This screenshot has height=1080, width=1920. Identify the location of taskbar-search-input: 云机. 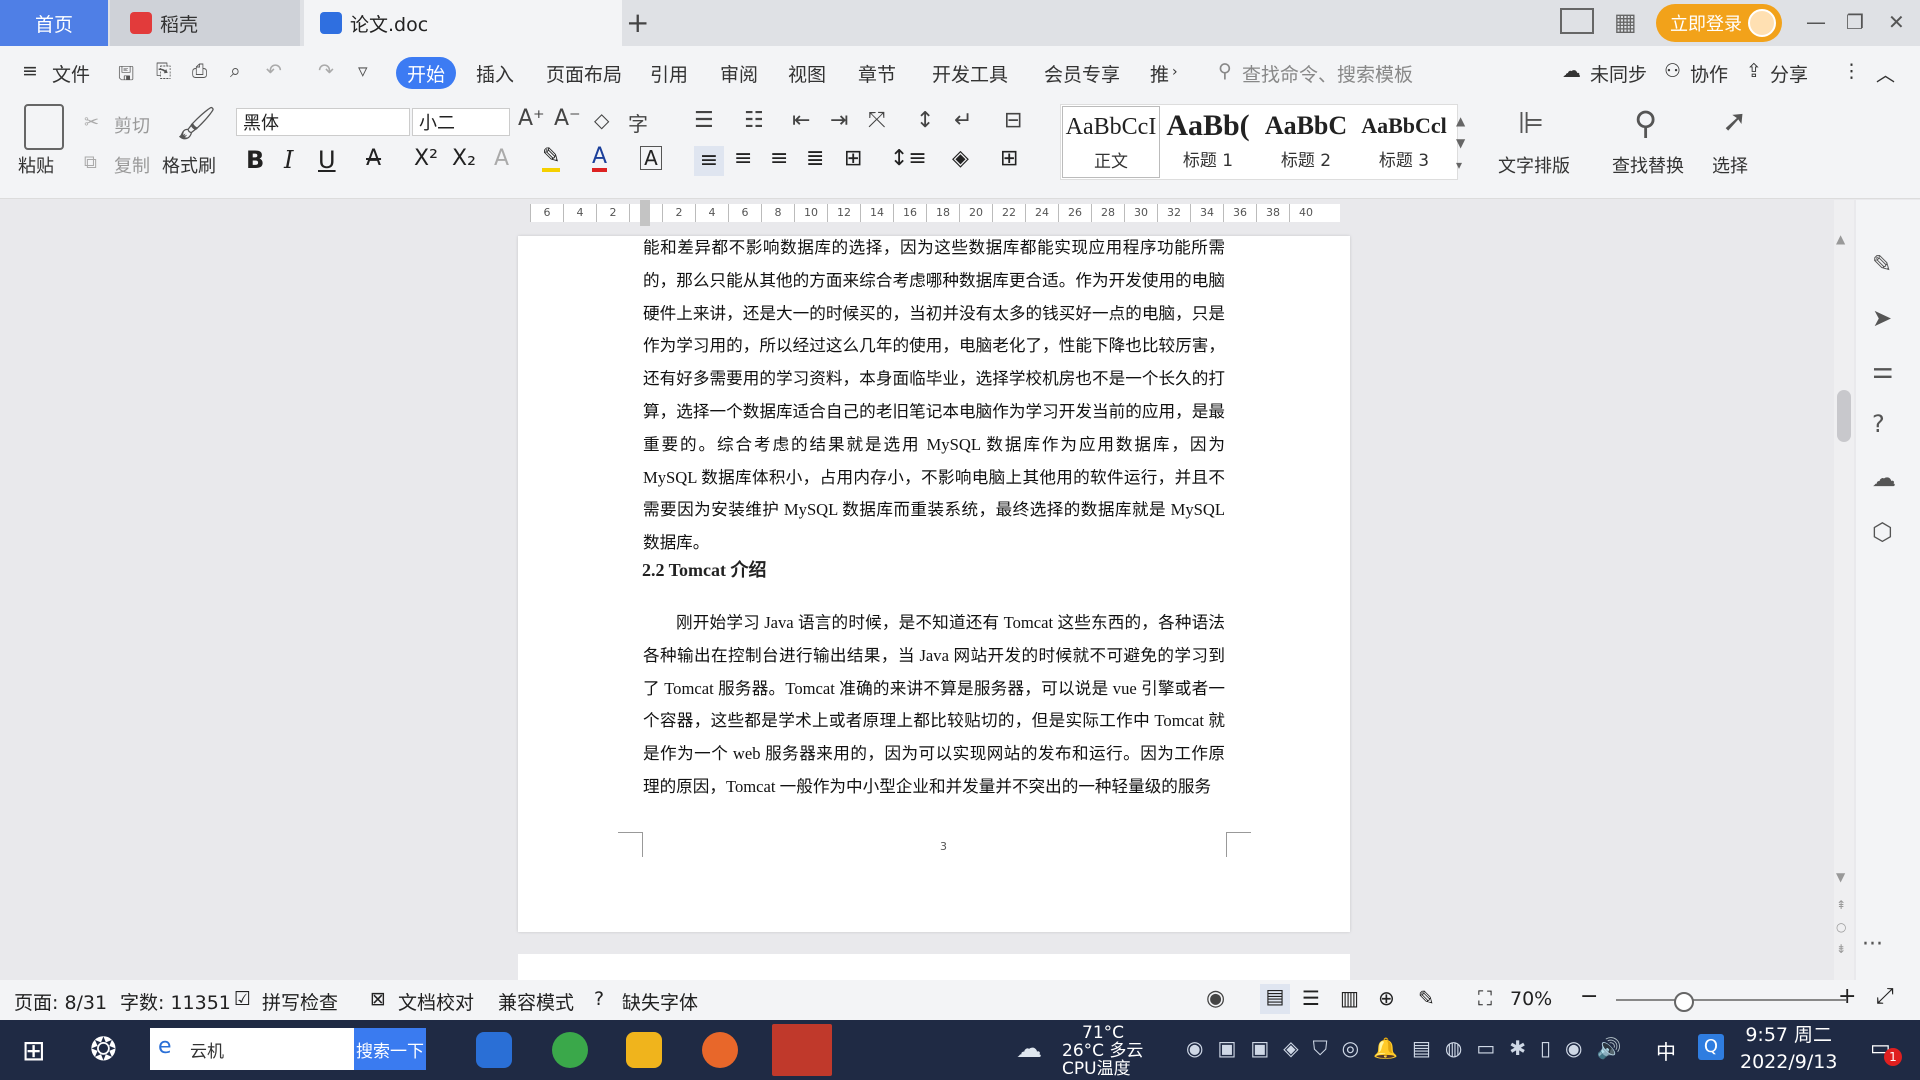
(252, 1049).